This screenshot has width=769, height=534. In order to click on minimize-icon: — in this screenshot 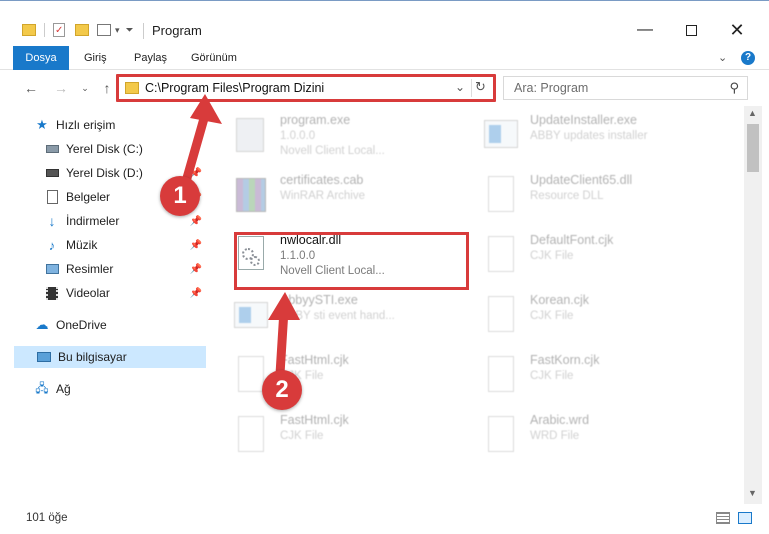, I will do `click(645, 29)`.